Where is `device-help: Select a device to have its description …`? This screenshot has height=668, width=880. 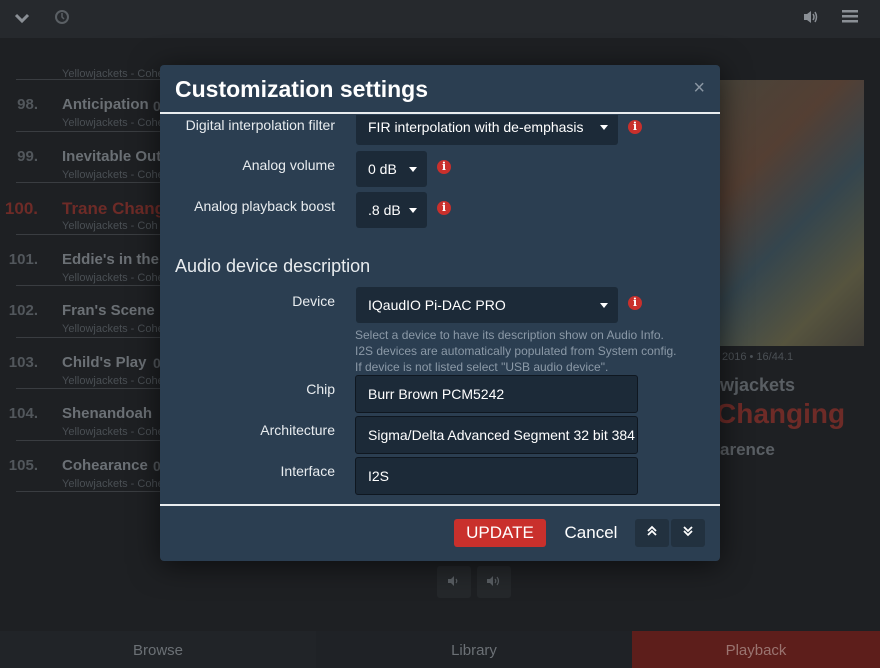 device-help: Select a device to have its description … is located at coordinates (530, 351).